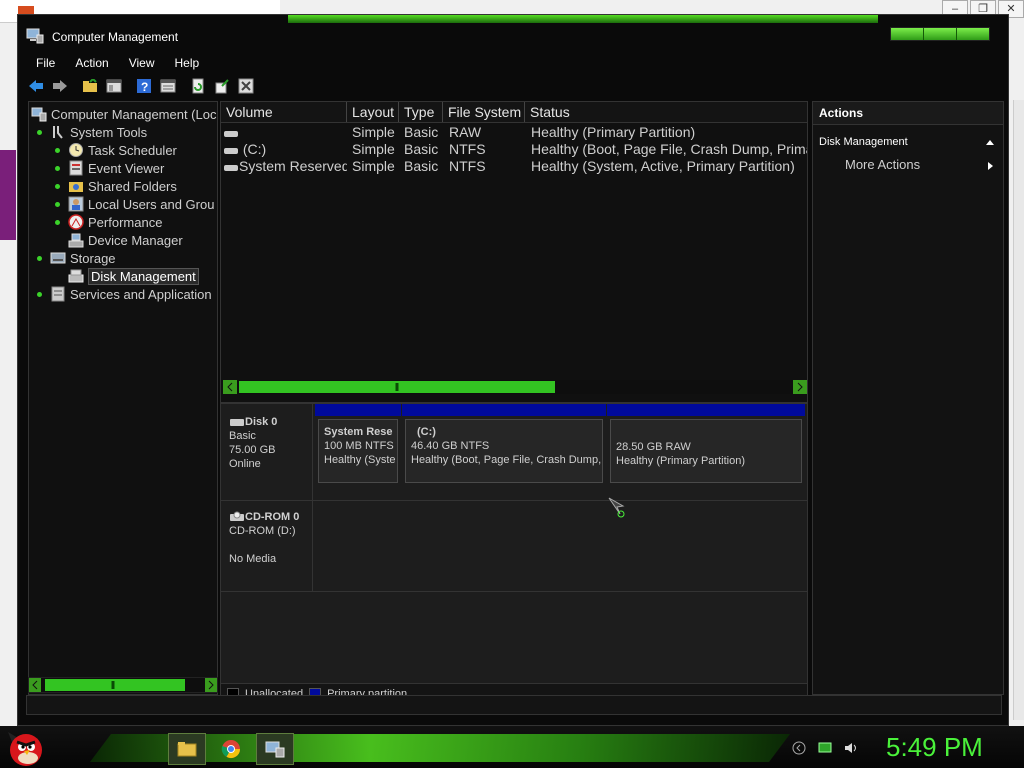 This screenshot has height=768, width=1024. I want to click on folder-icon, so click(187, 749).